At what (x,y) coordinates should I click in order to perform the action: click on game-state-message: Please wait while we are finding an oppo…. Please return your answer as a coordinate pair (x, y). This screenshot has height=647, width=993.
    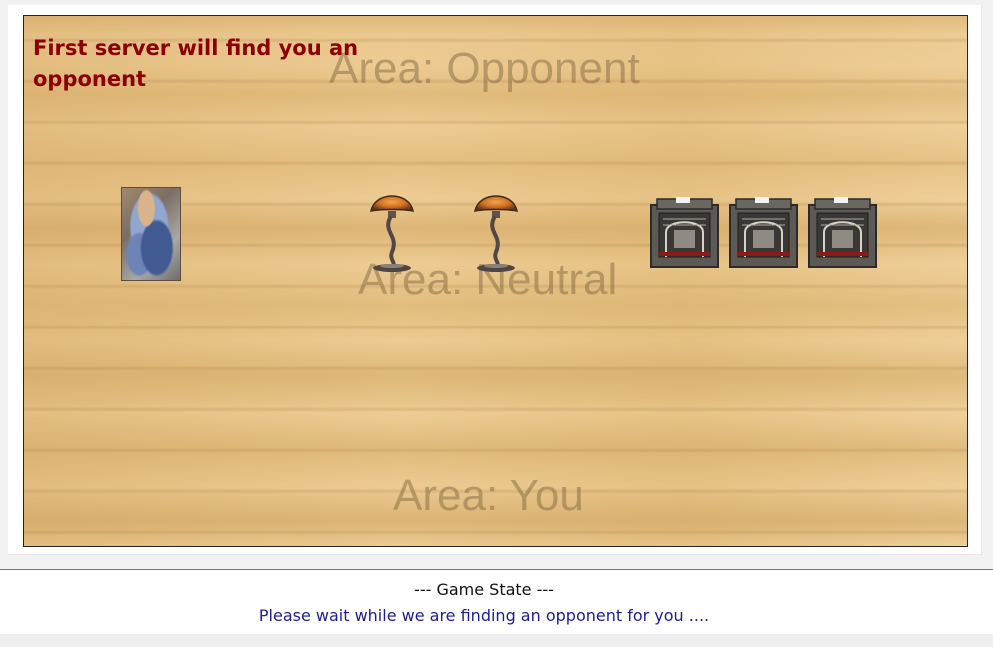
    Looking at the image, I should click on (484, 615).